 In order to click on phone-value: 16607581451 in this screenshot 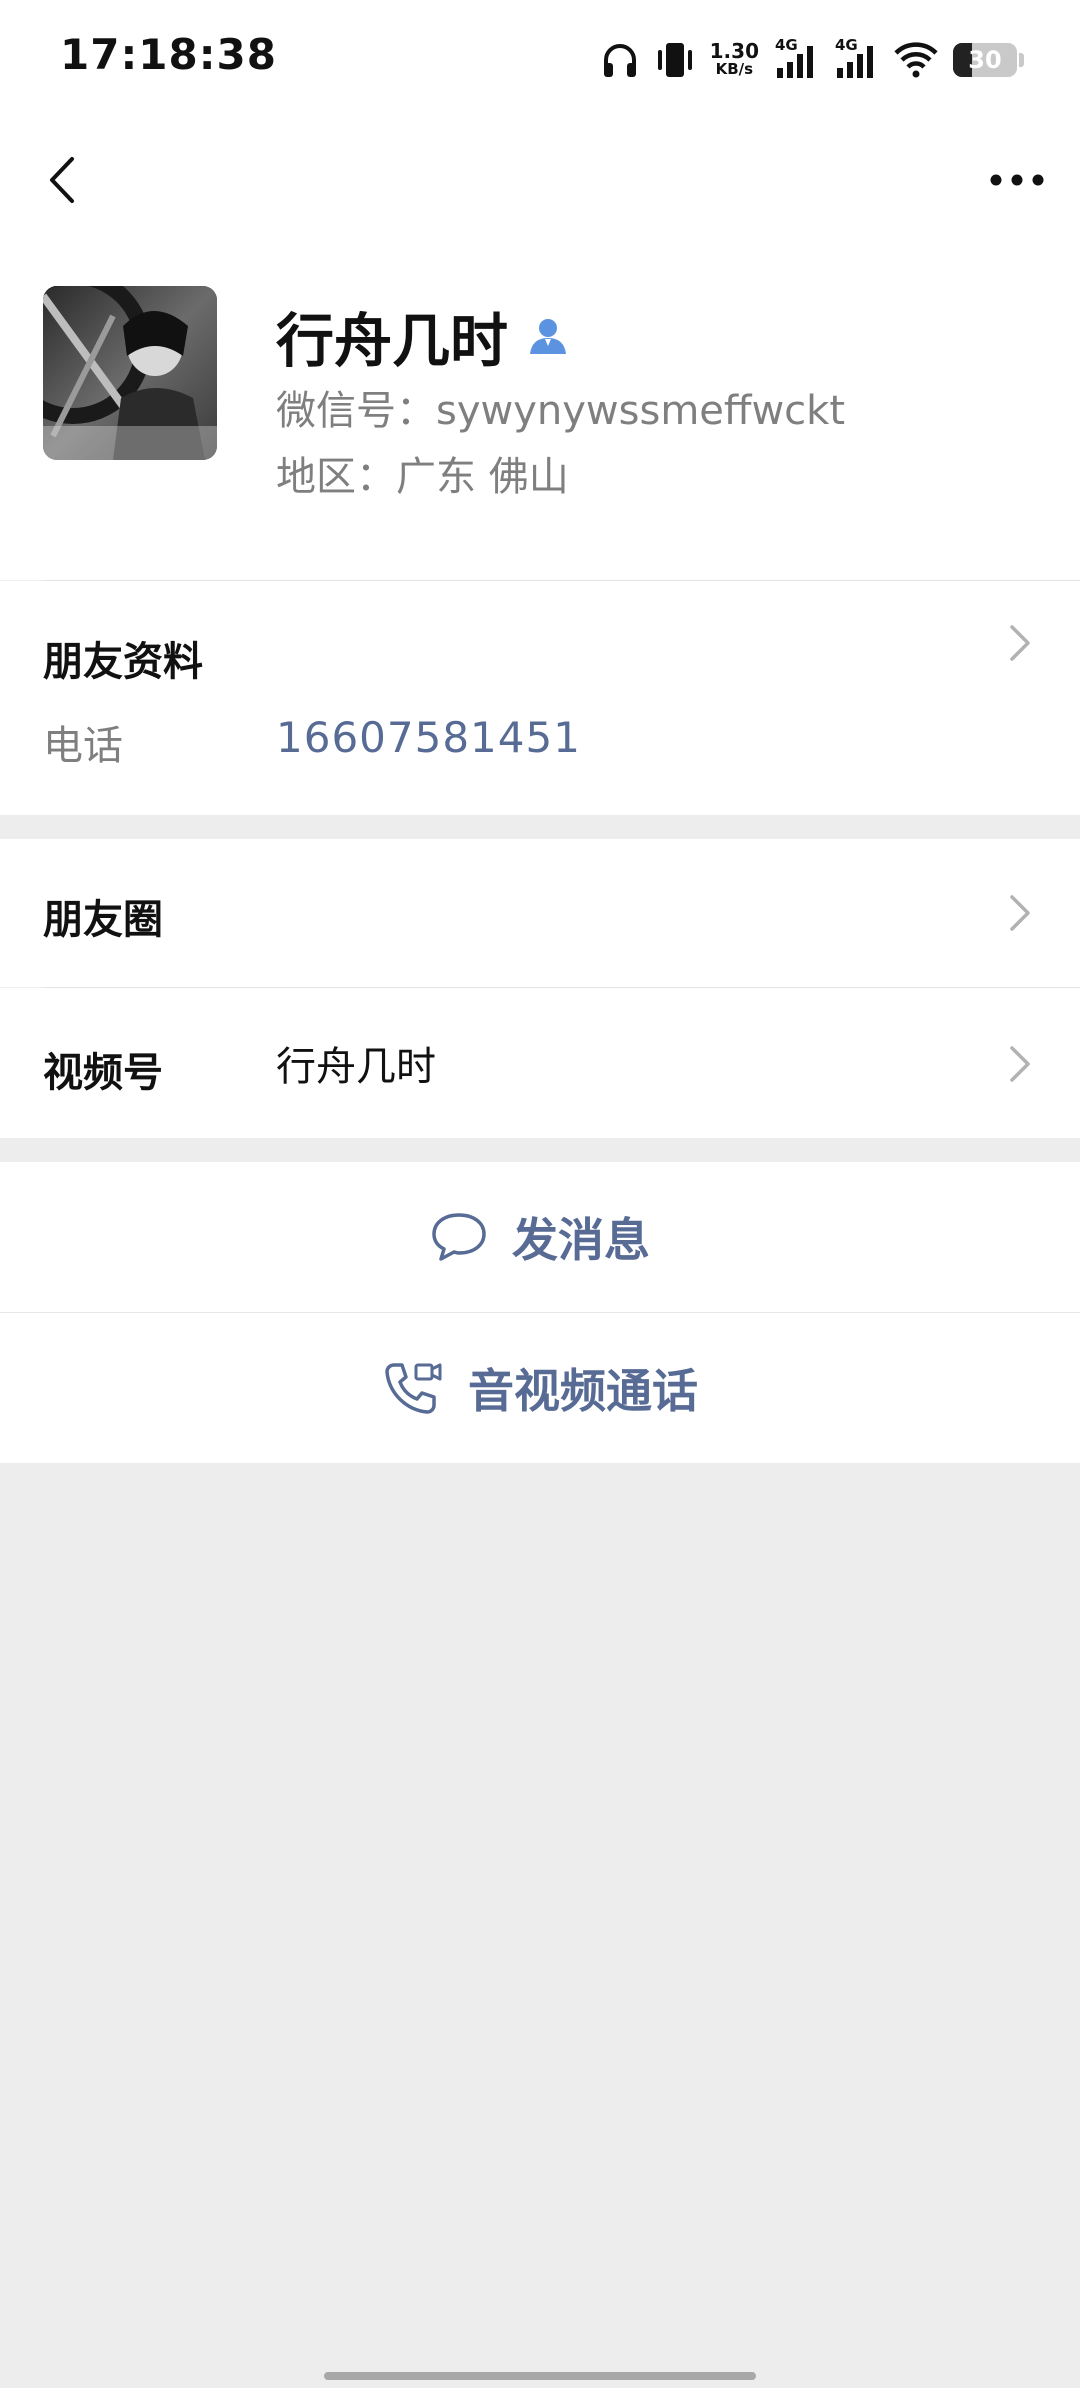, I will do `click(428, 737)`.